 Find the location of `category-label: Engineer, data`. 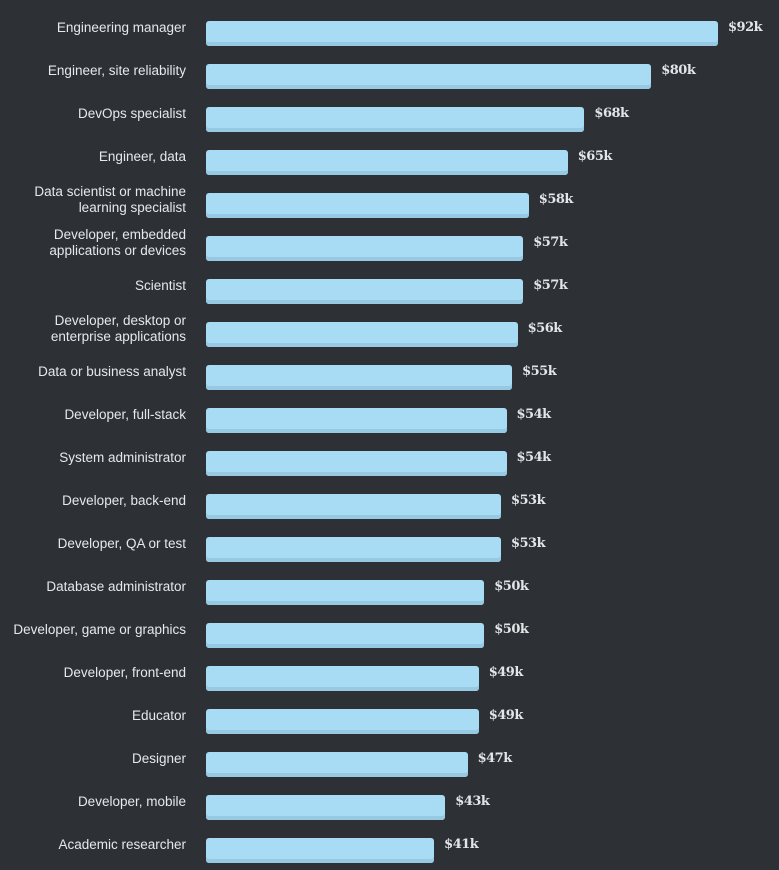

category-label: Engineer, data is located at coordinates (142, 156).